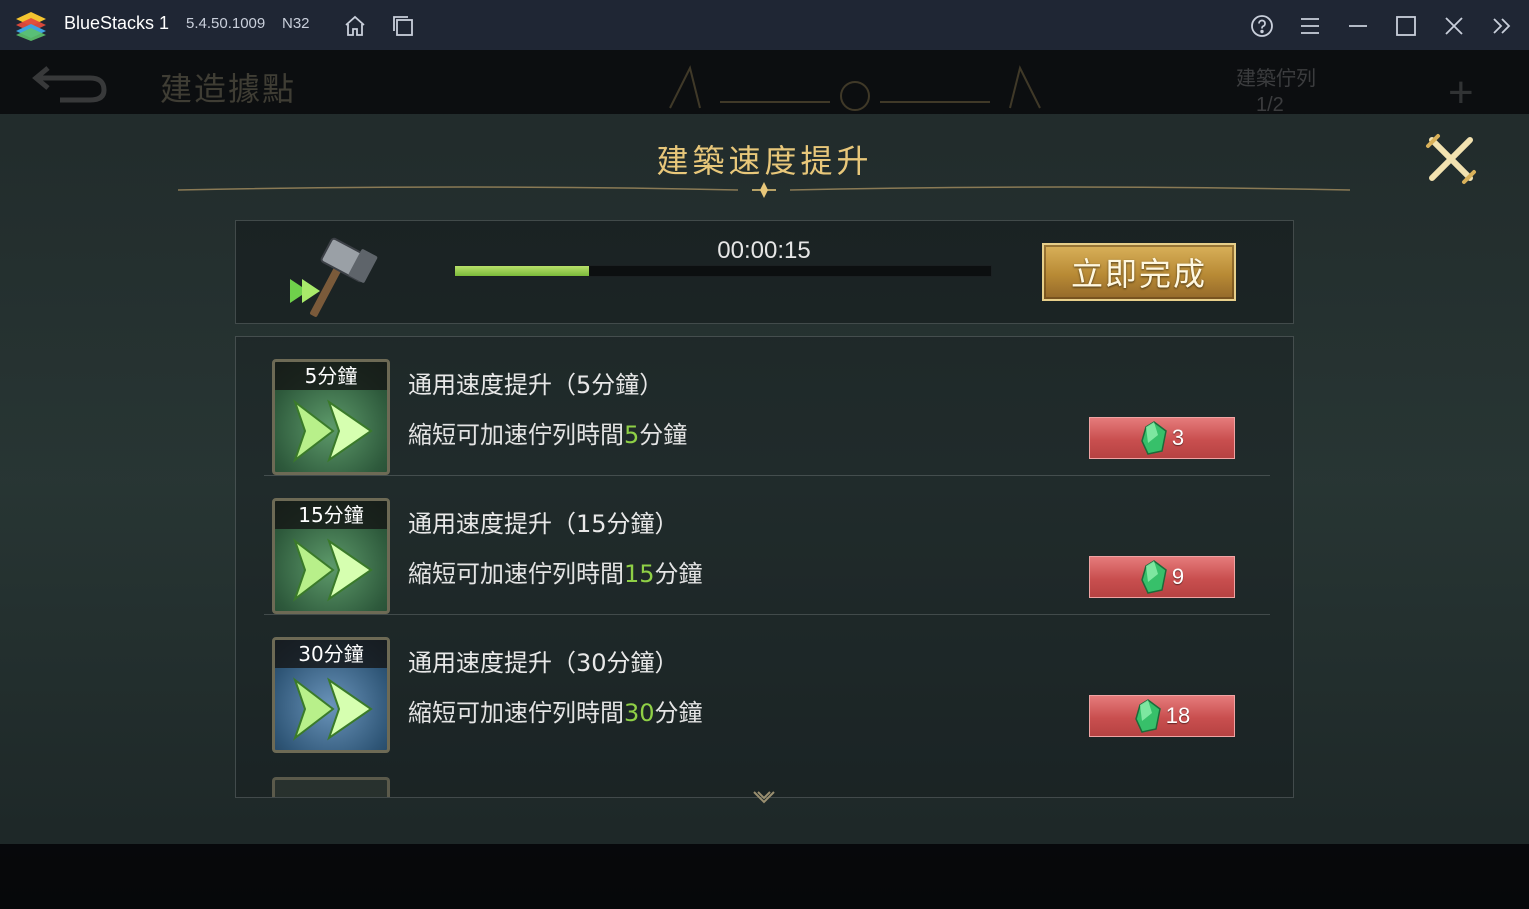  What do you see at coordinates (1461, 93) in the screenshot?
I see `add-queue-icon: +` at bounding box center [1461, 93].